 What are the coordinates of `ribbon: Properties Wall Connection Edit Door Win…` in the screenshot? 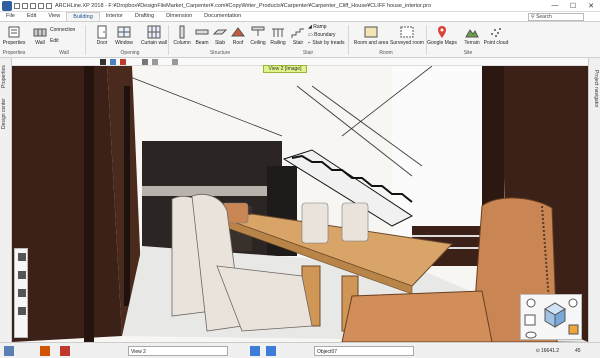 It's located at (300, 40).